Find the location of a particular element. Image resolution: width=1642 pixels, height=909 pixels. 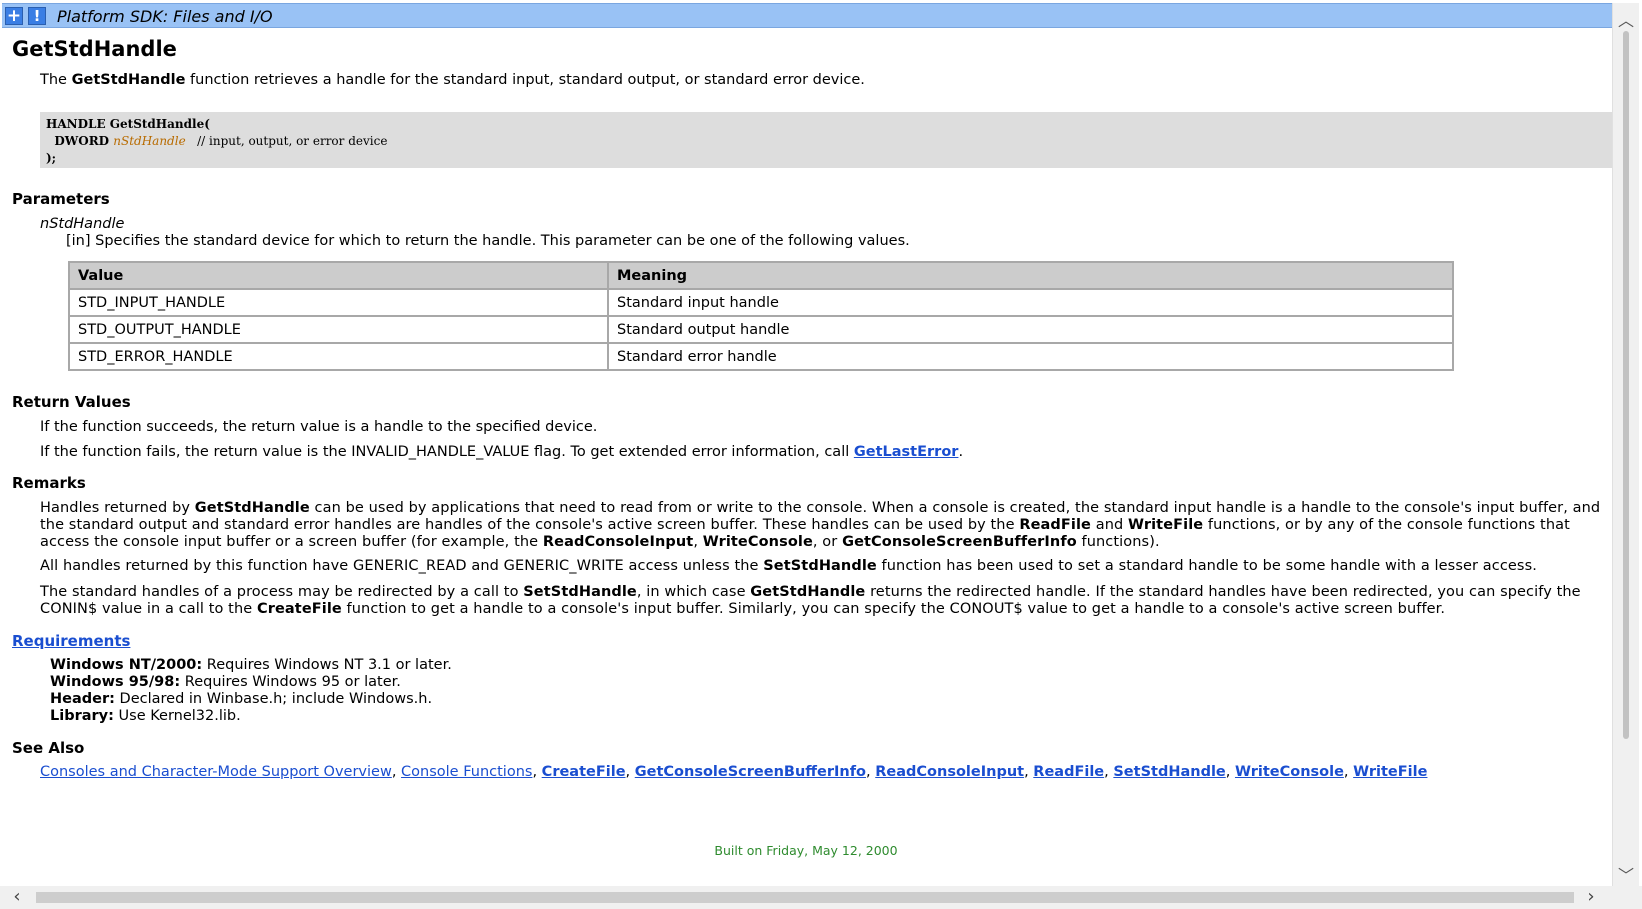

function-name: WriteFile is located at coordinates (1166, 525).